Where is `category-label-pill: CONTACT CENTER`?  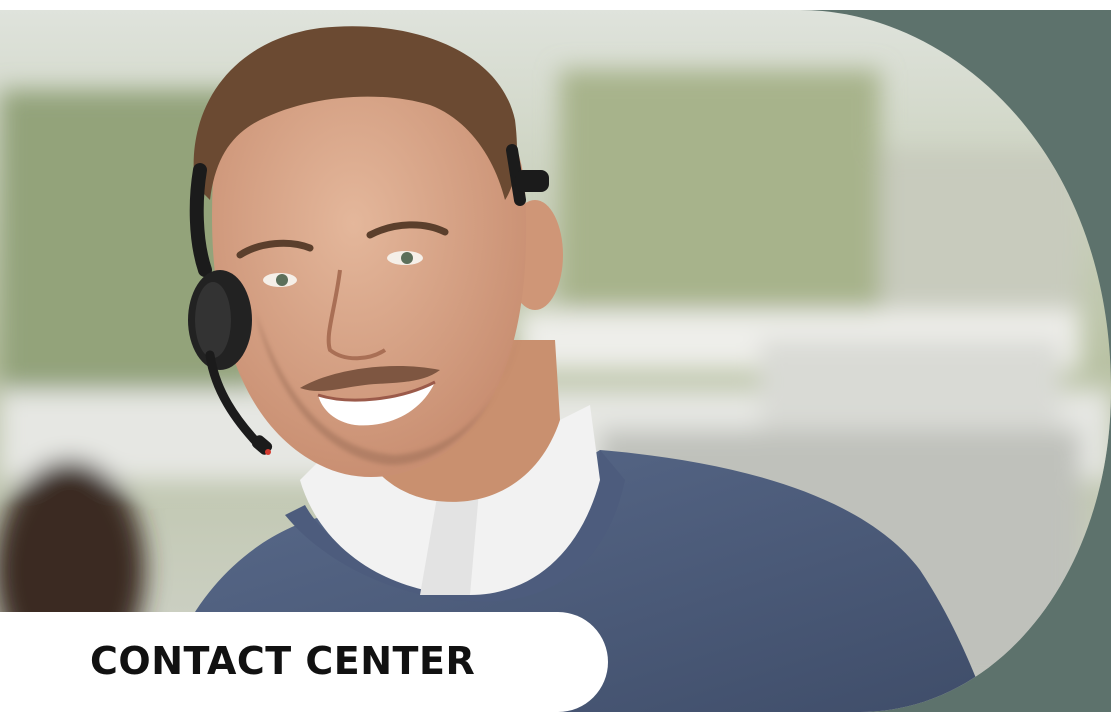
category-label-pill: CONTACT CENTER is located at coordinates (304, 662).